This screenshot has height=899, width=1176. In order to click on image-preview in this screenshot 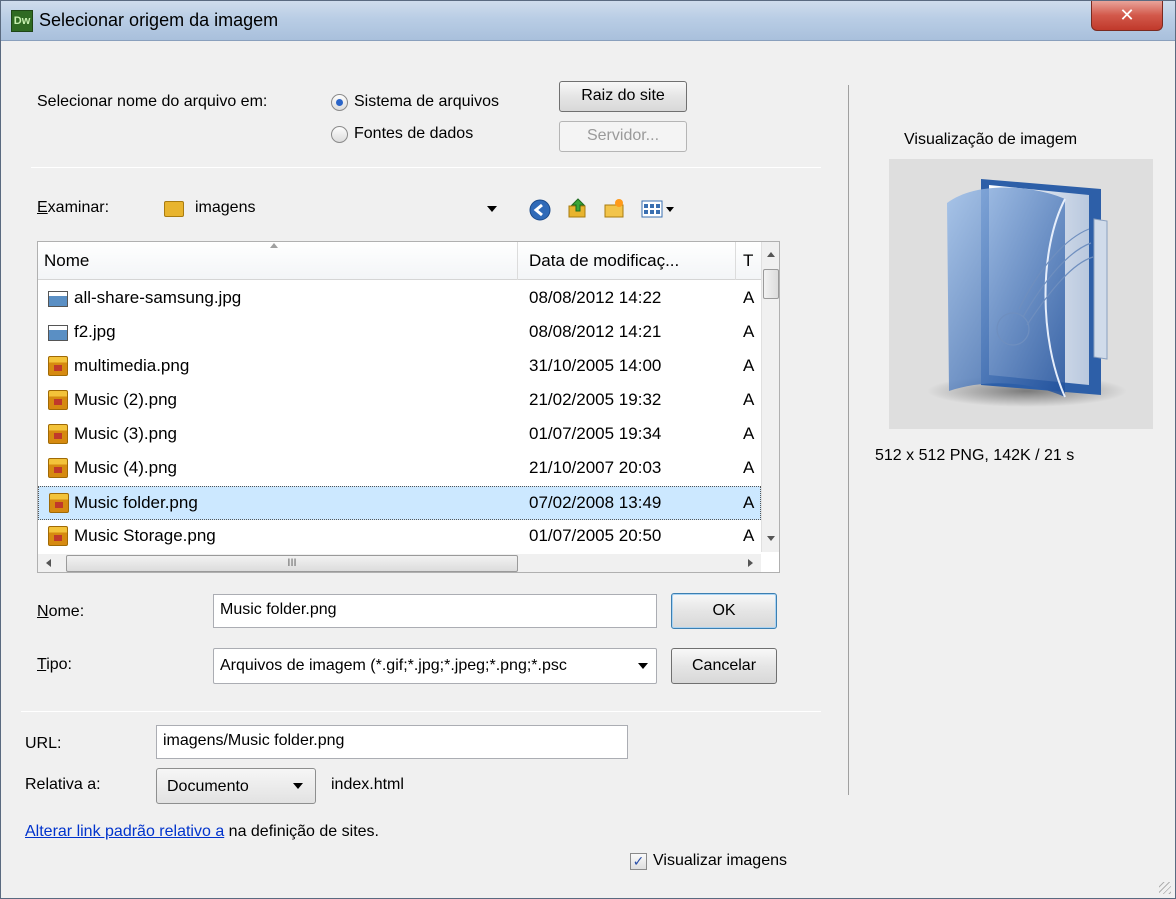, I will do `click(1021, 294)`.